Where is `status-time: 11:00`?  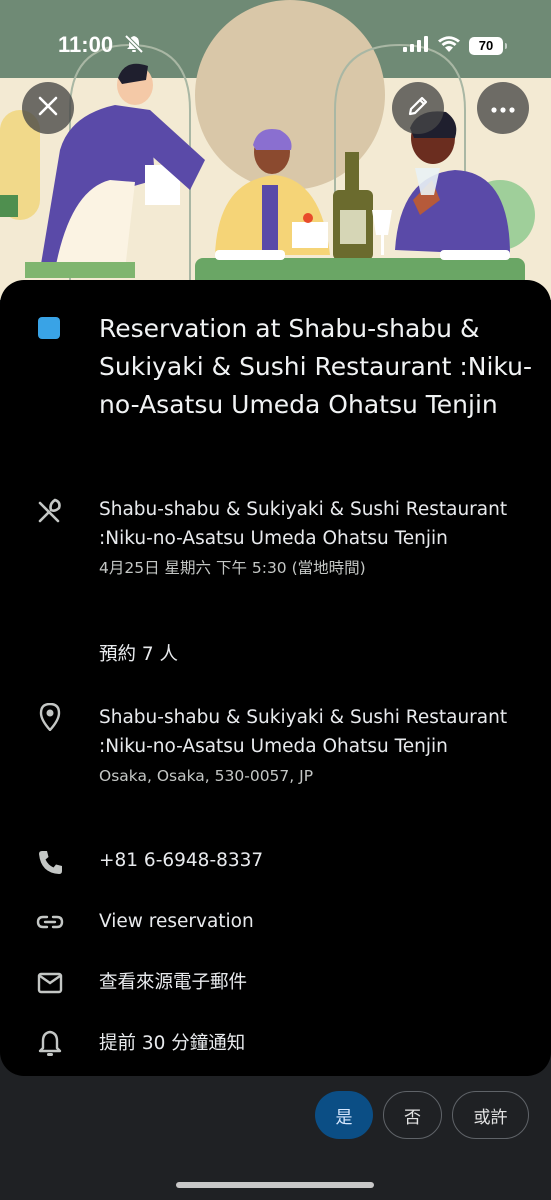
status-time: 11:00 is located at coordinates (86, 44).